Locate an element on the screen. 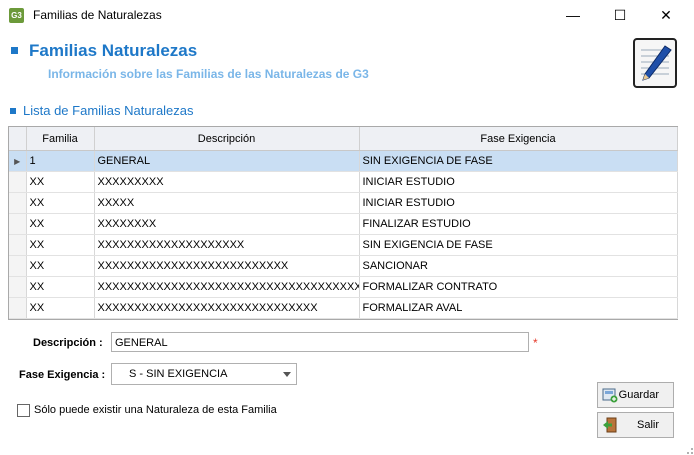  cell-descripcion: GENERAL is located at coordinates (227, 161).